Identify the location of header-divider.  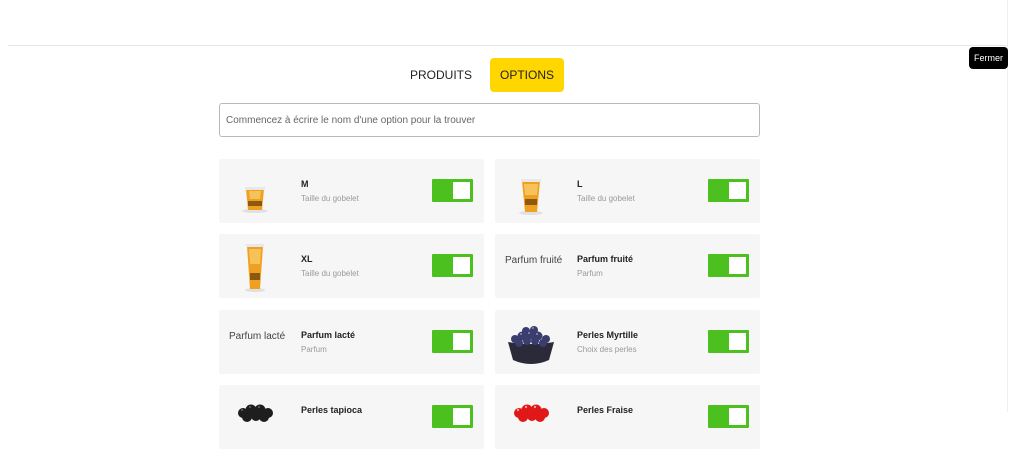
(508, 45).